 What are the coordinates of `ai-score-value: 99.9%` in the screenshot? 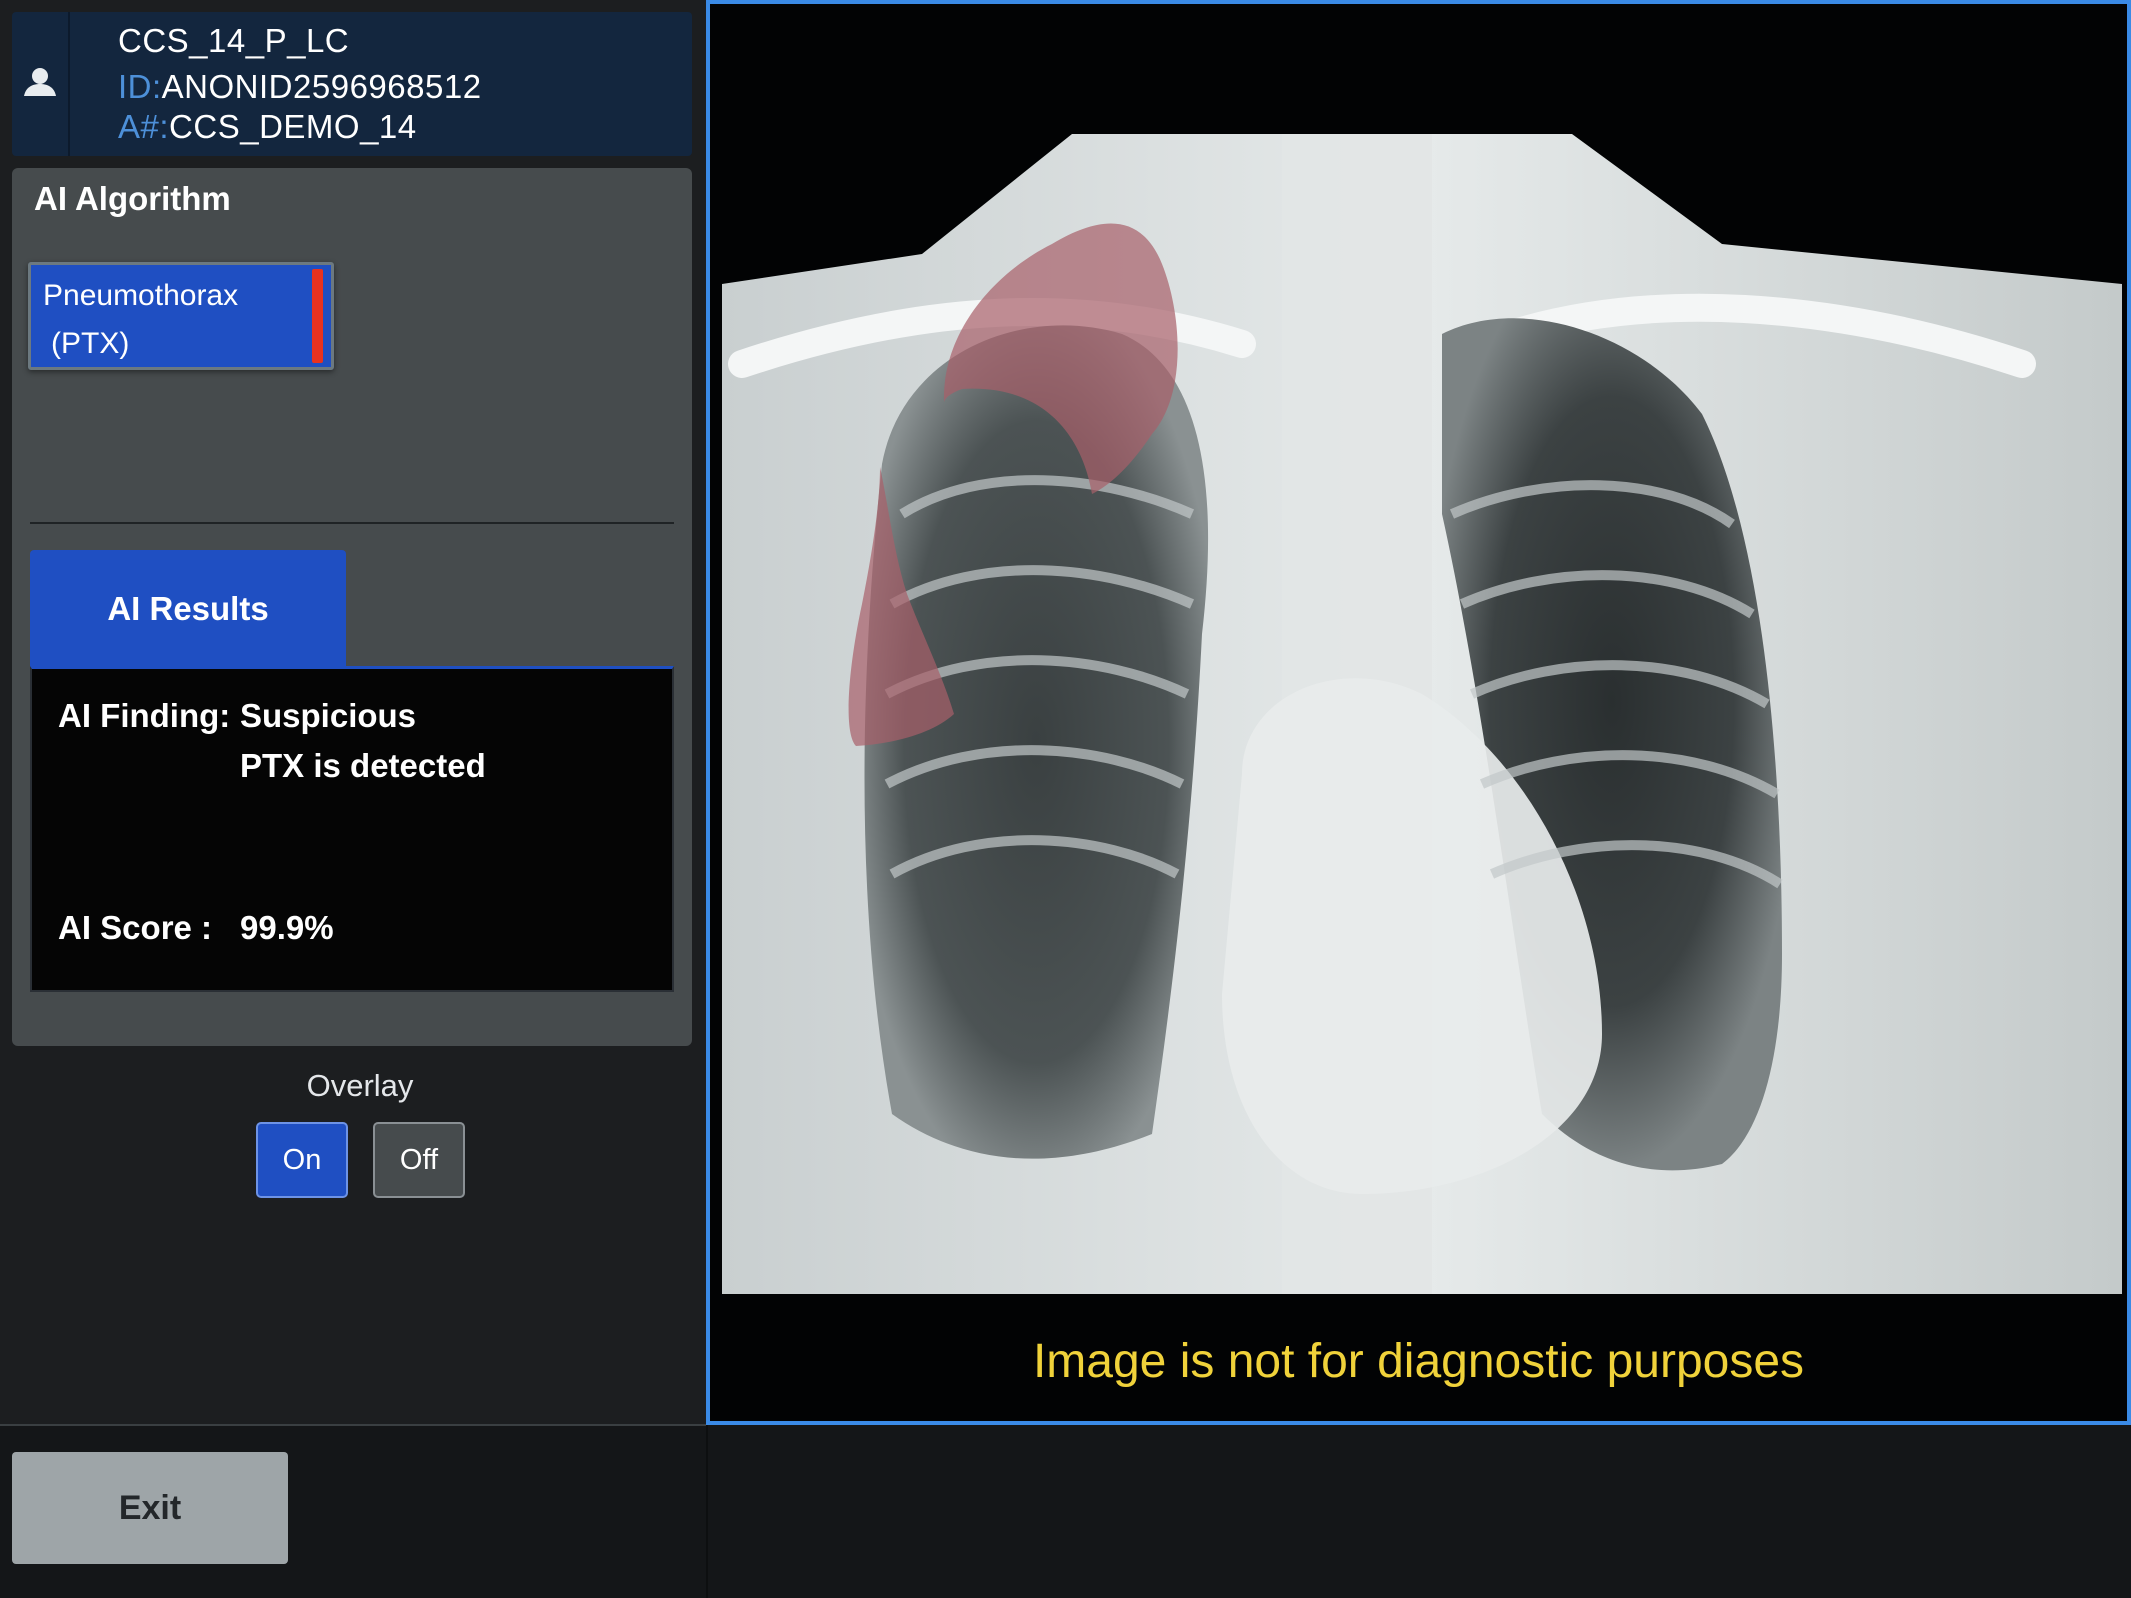 It's located at (287, 927).